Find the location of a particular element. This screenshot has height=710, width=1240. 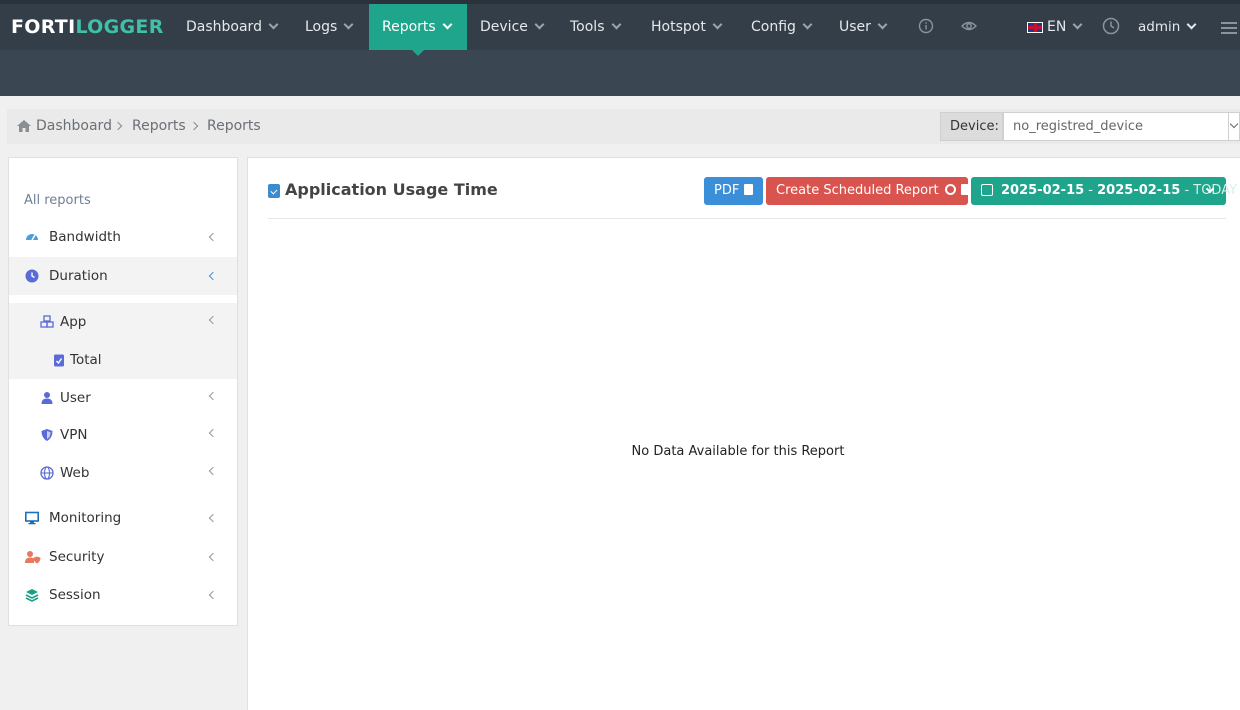

home-icon is located at coordinates (24, 126).